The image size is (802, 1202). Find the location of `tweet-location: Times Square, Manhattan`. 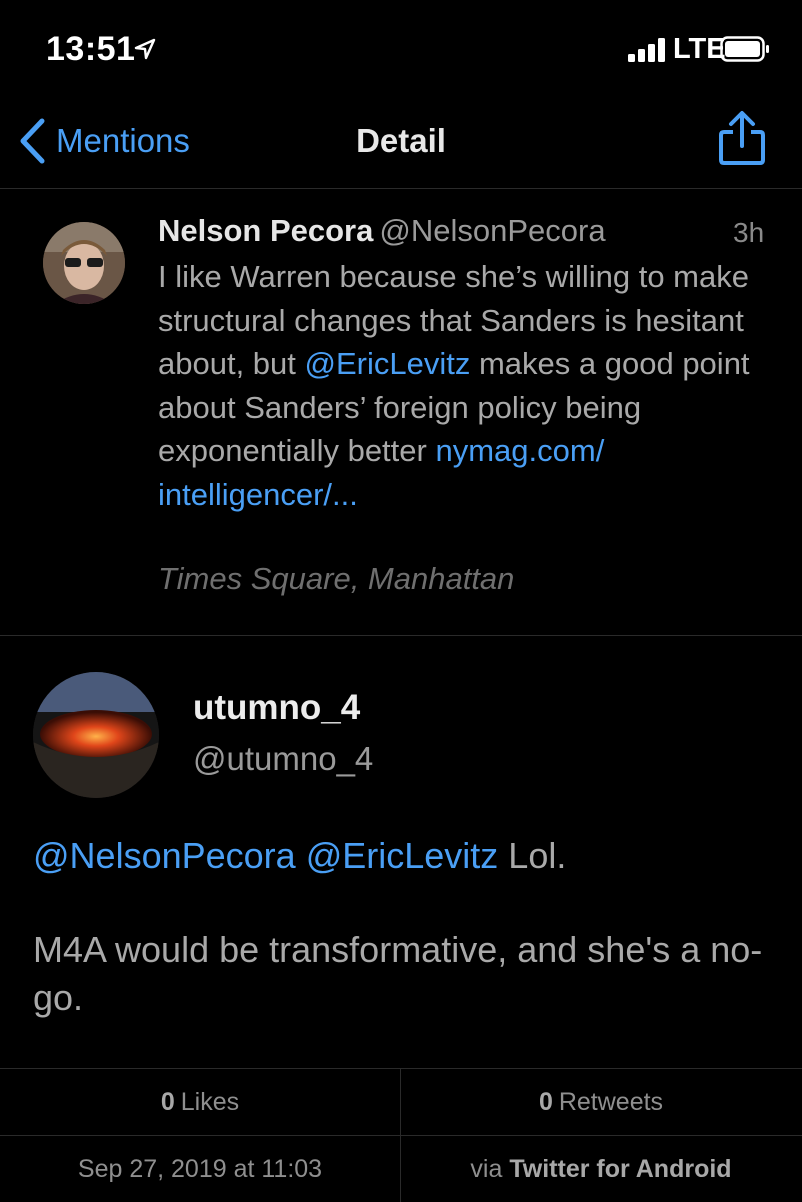

tweet-location: Times Square, Manhattan is located at coordinates (336, 579).